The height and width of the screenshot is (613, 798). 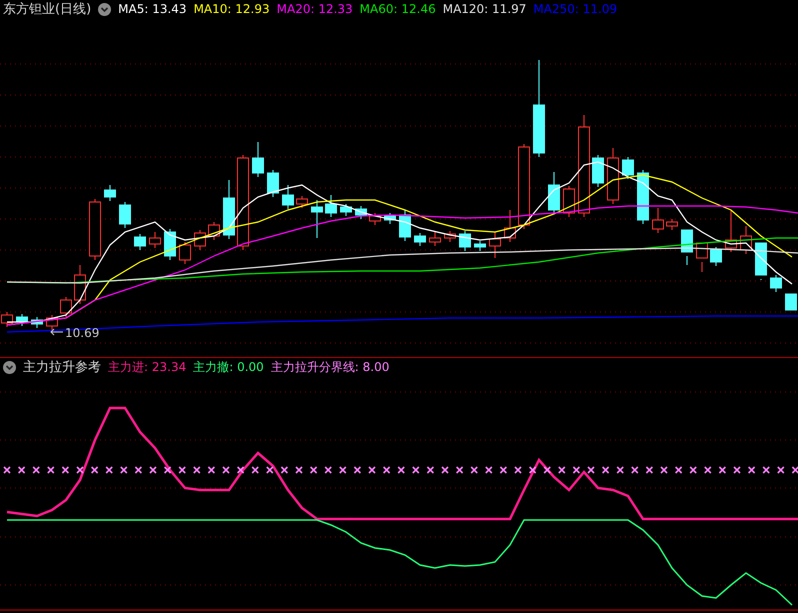 I want to click on arrow-icon, so click(x=57, y=332).